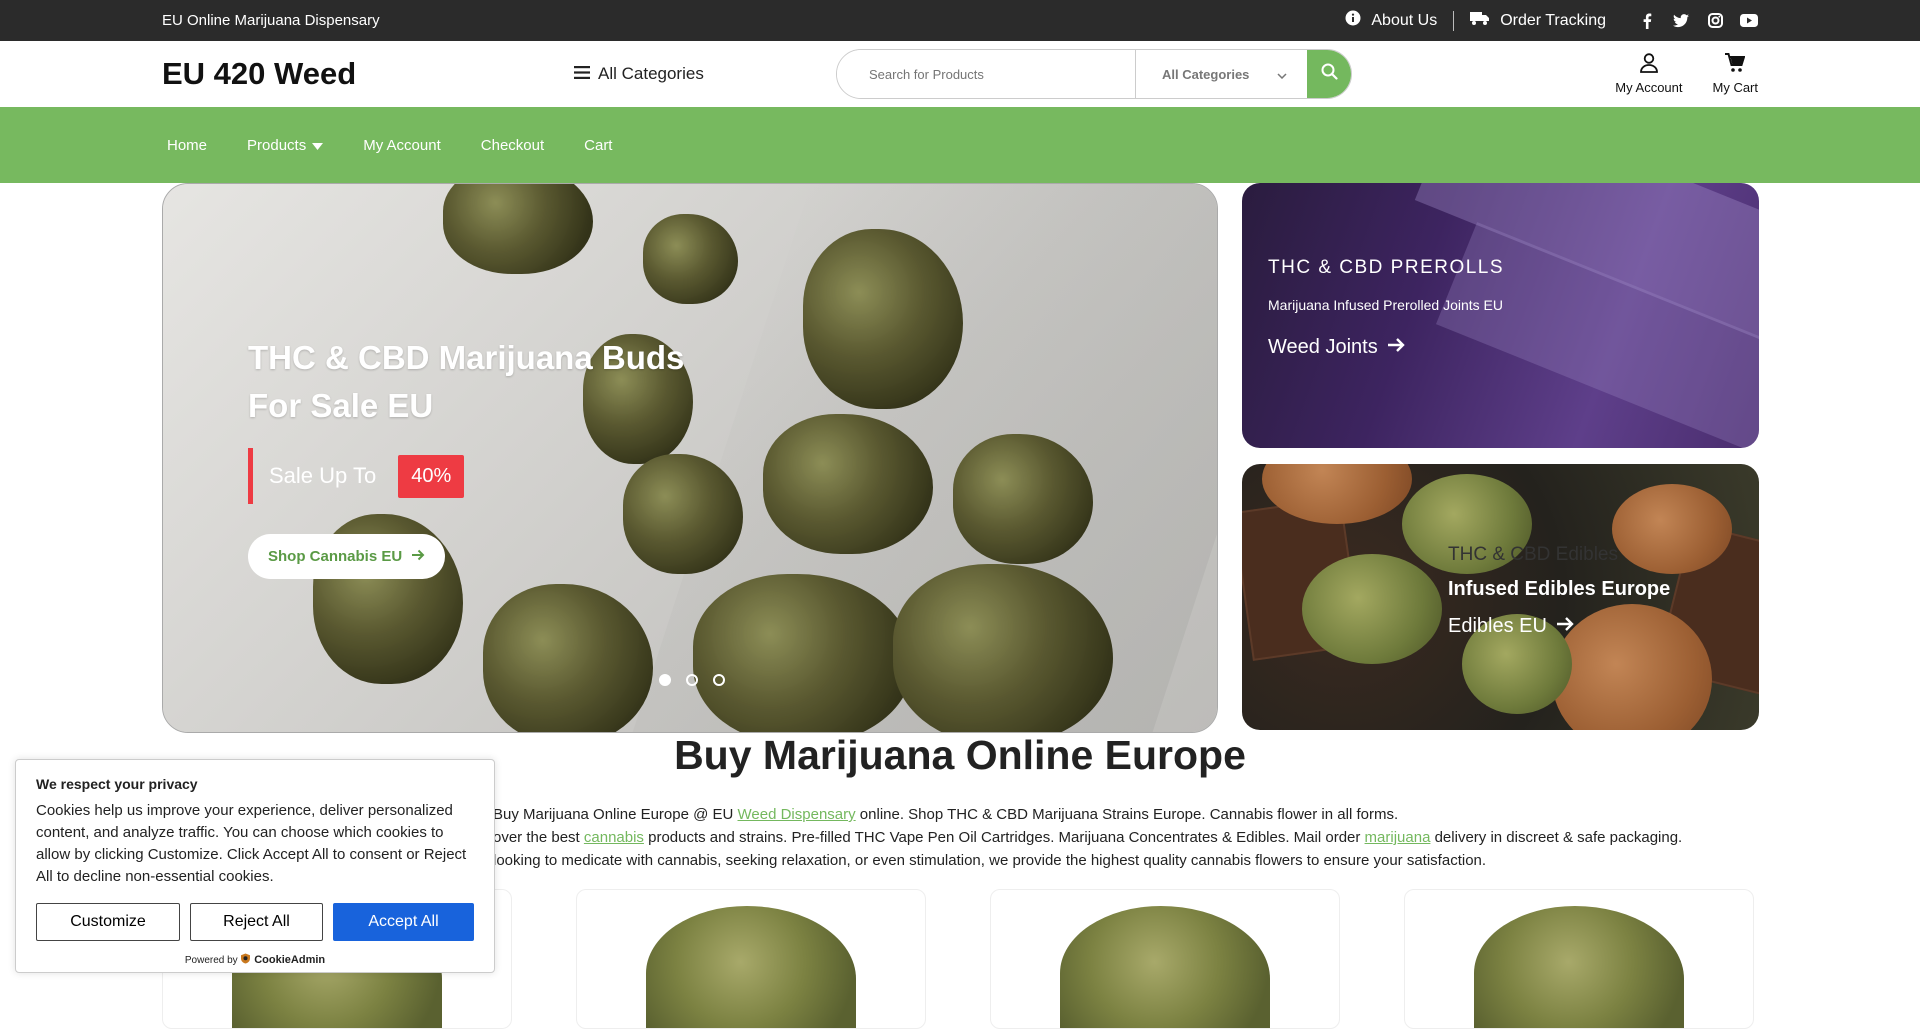 This screenshot has height=1029, width=1920. What do you see at coordinates (335, 556) in the screenshot?
I see `shop-cannabis-label: Shop Cannabis EU` at bounding box center [335, 556].